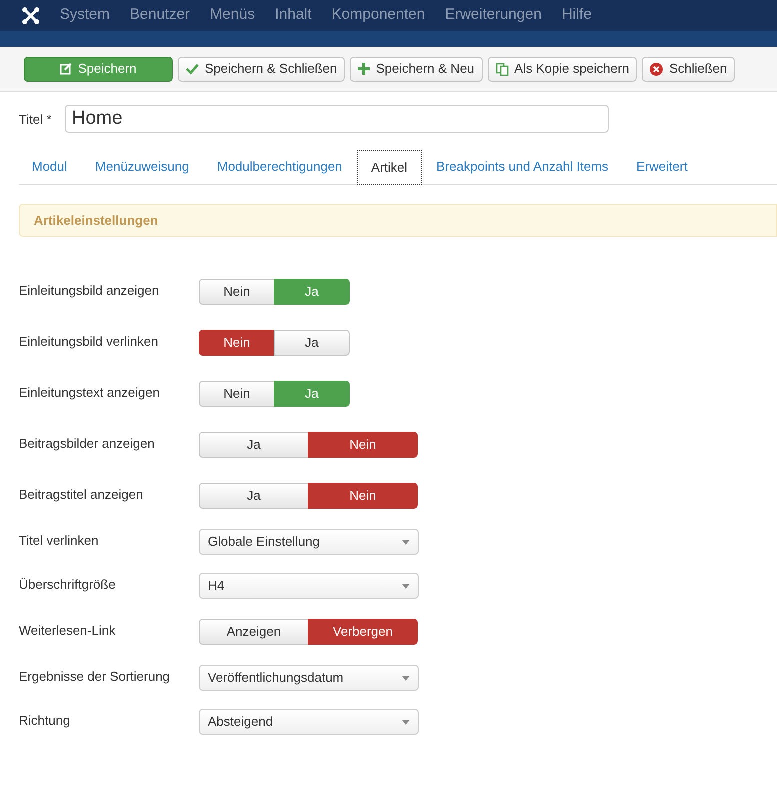  What do you see at coordinates (493, 15) in the screenshot?
I see `menu-item: Erweiterungen` at bounding box center [493, 15].